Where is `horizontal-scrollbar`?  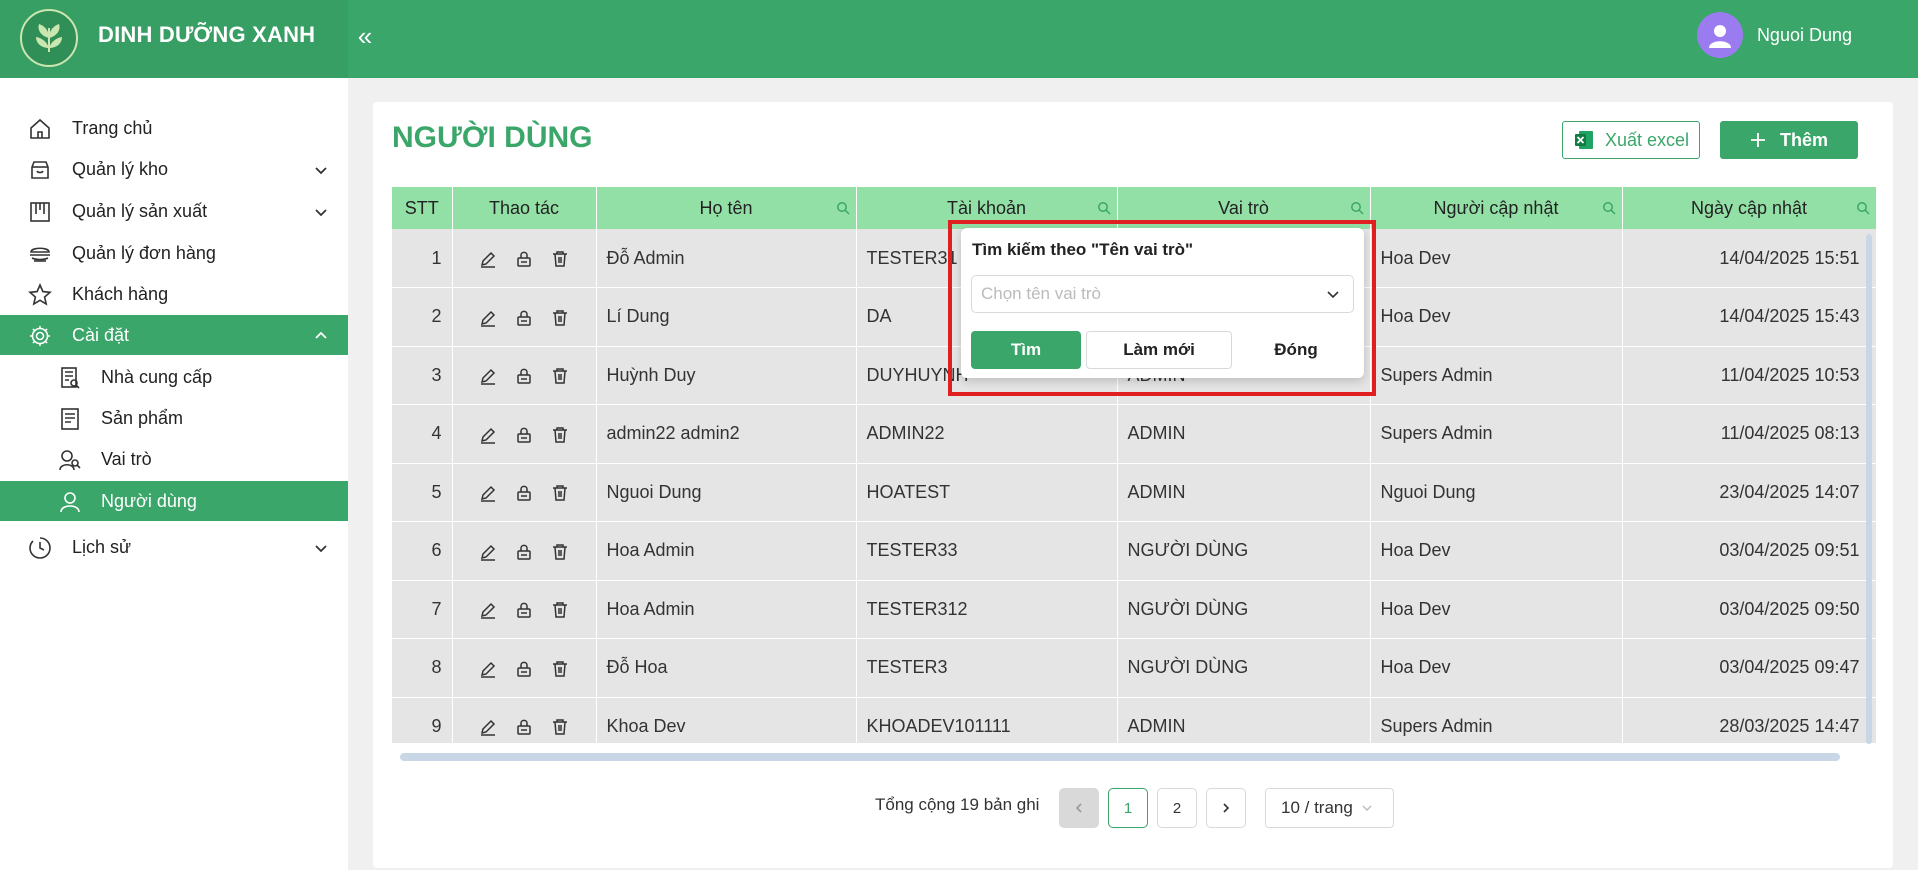
horizontal-scrollbar is located at coordinates (1120, 757).